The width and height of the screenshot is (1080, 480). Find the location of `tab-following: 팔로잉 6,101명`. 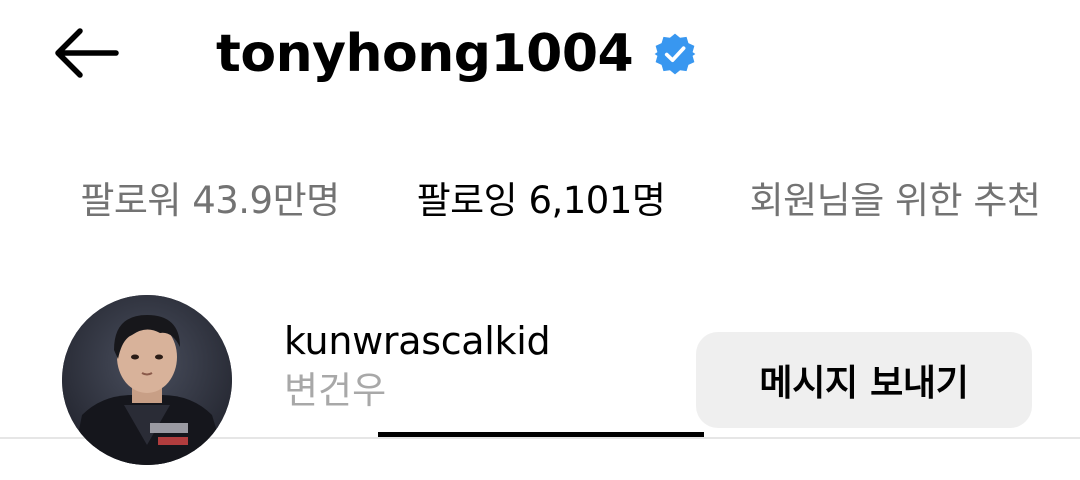

tab-following: 팔로잉 6,101명 is located at coordinates (541, 219).